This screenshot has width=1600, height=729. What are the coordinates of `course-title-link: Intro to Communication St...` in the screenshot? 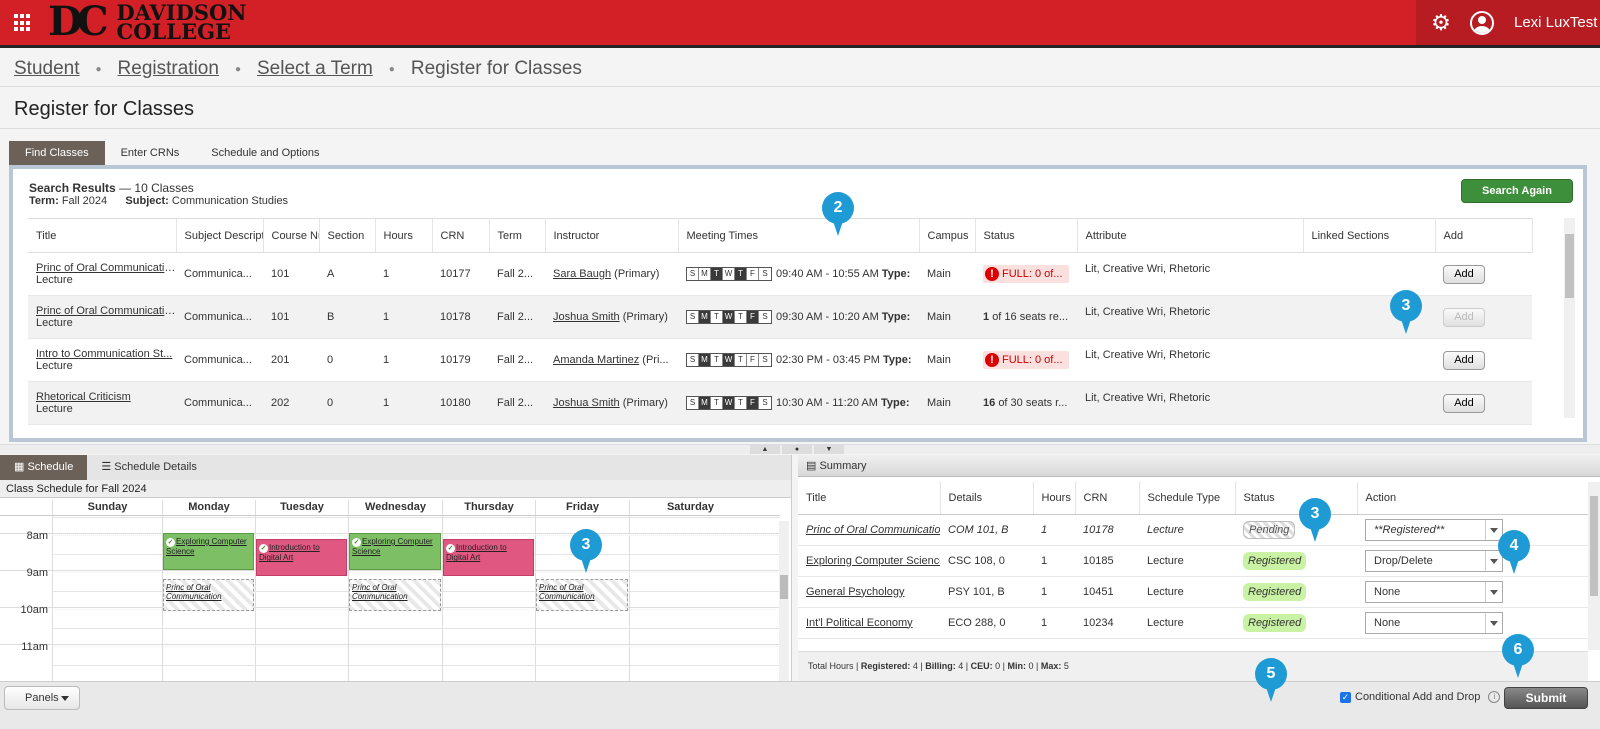 It's located at (104, 354).